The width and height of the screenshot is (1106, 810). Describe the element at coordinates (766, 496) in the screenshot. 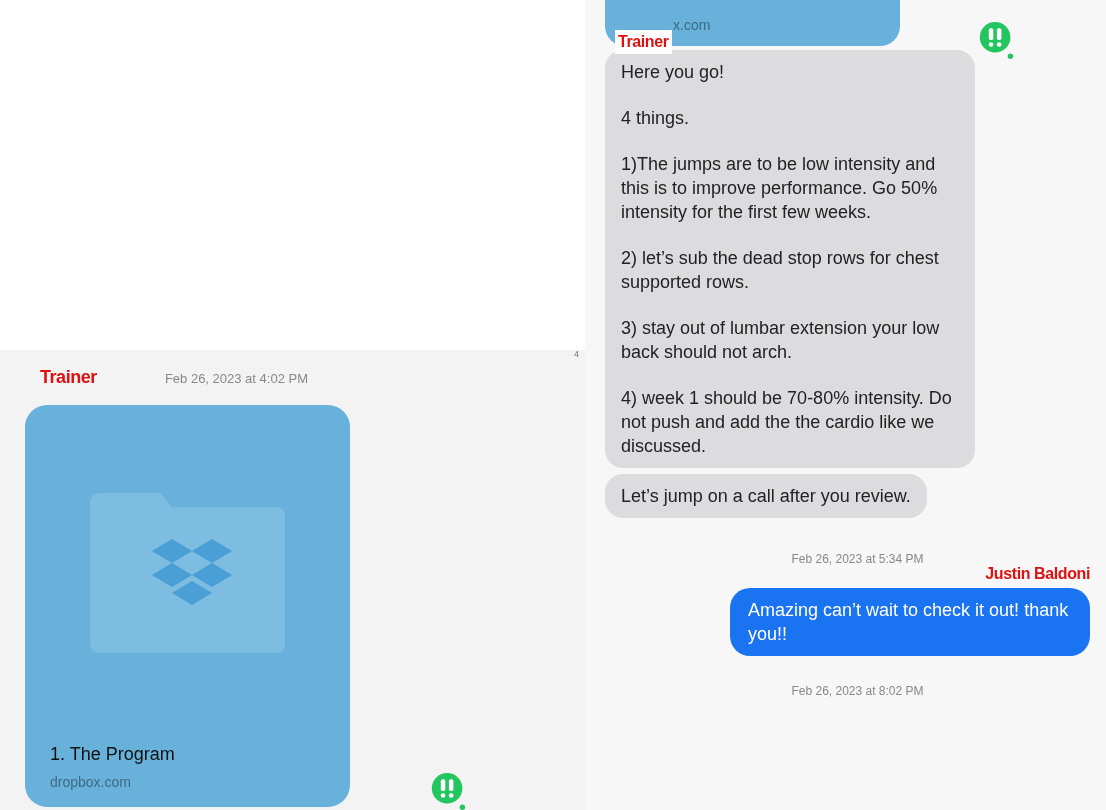

I see `message-text: Let’s jump on a call after you review.` at that location.